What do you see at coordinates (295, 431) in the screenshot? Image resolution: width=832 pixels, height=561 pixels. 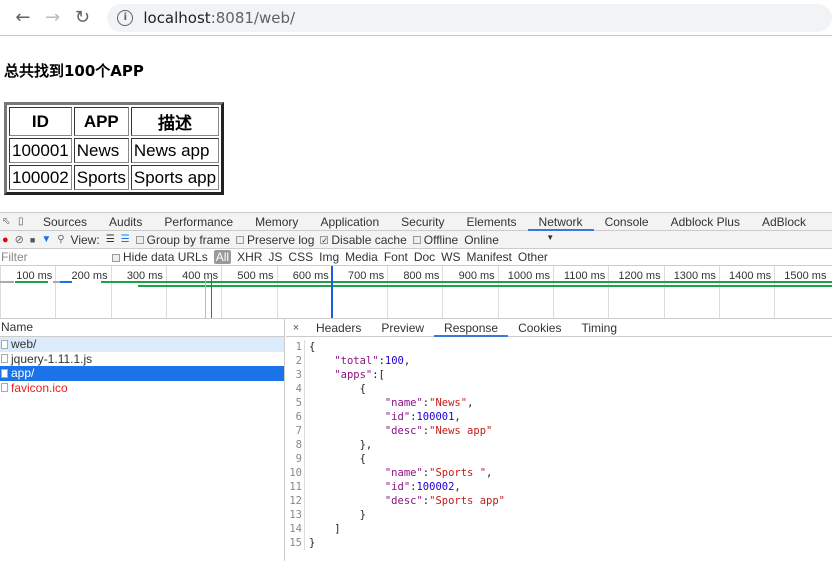 I see `line-number: 7` at bounding box center [295, 431].